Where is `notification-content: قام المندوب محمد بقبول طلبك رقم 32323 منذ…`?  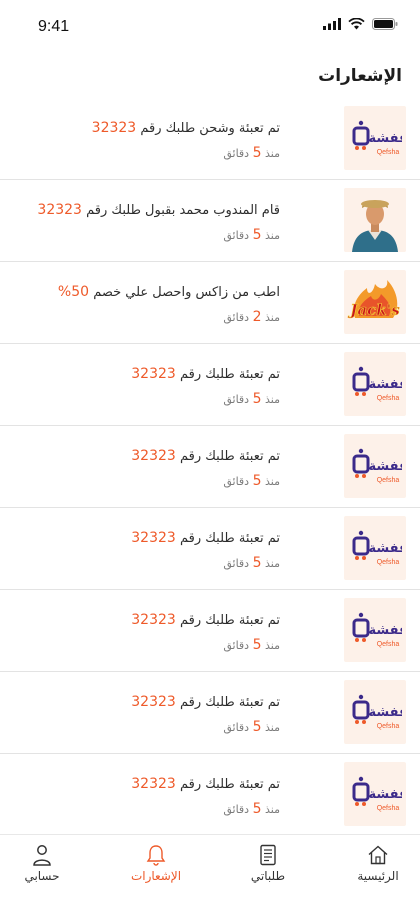
notification-content: قام المندوب محمد بقبول طلبك رقم 32323 منذ… is located at coordinates (155, 222).